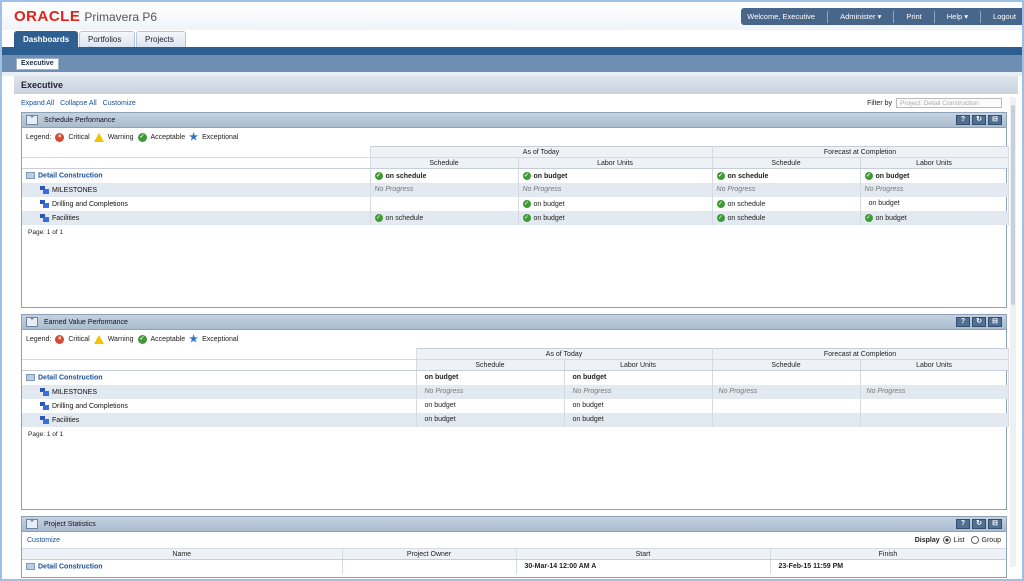 This screenshot has width=1024, height=581. I want to click on header-schedule: Schedule, so click(490, 365).